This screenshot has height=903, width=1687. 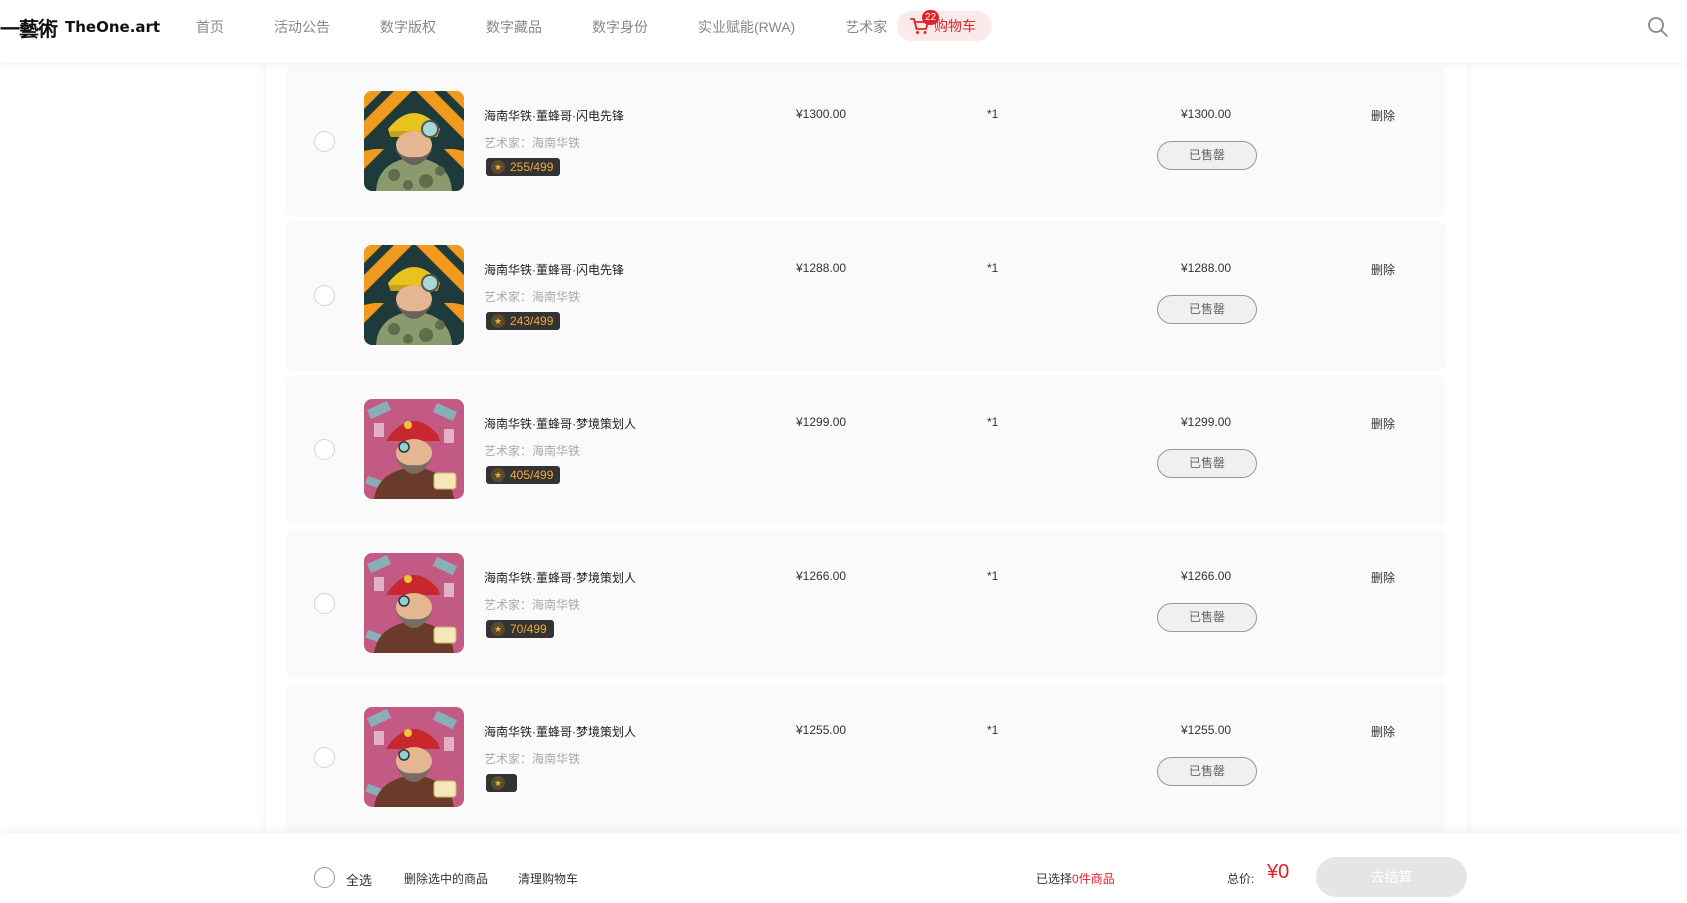 What do you see at coordinates (821, 114) in the screenshot?
I see `item-price: ¥1300.00` at bounding box center [821, 114].